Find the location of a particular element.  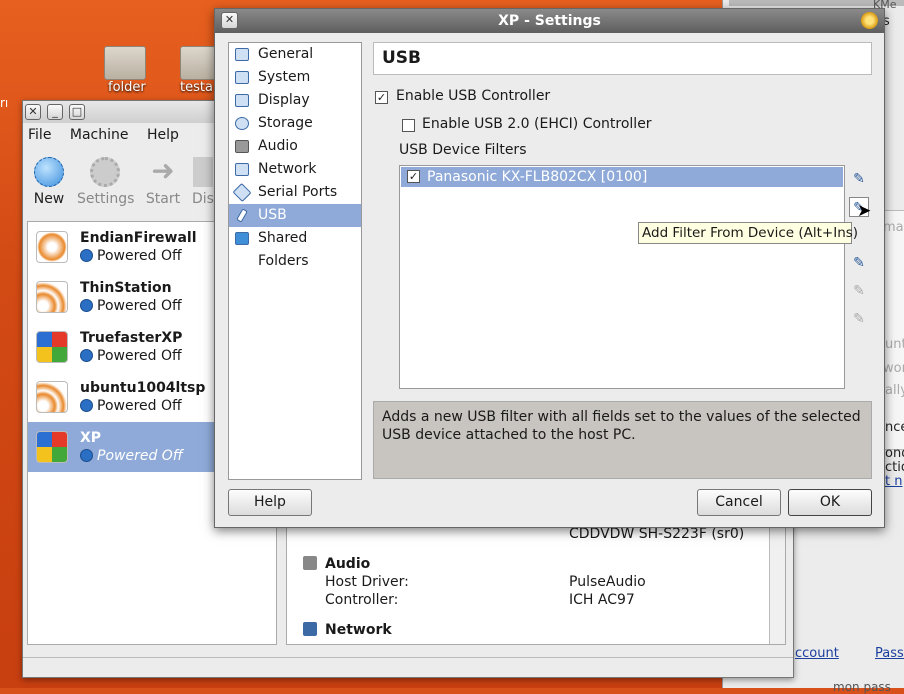

mouse-cursor-icon: ➤ is located at coordinates (864, 211).